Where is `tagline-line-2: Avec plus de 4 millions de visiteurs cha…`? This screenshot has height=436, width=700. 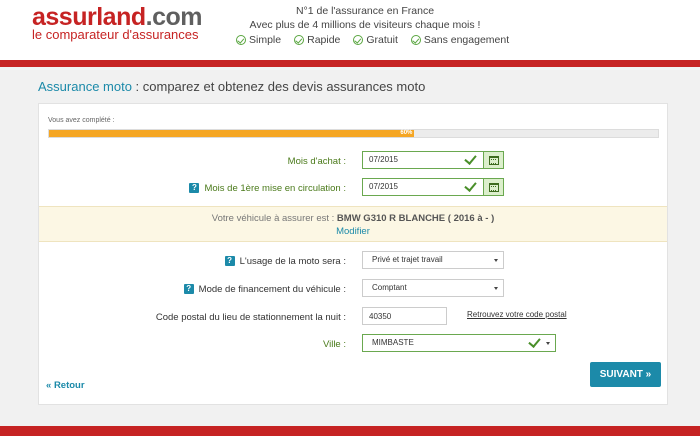
tagline-line-2: Avec plus de 4 millions de visiteurs cha… is located at coordinates (365, 25).